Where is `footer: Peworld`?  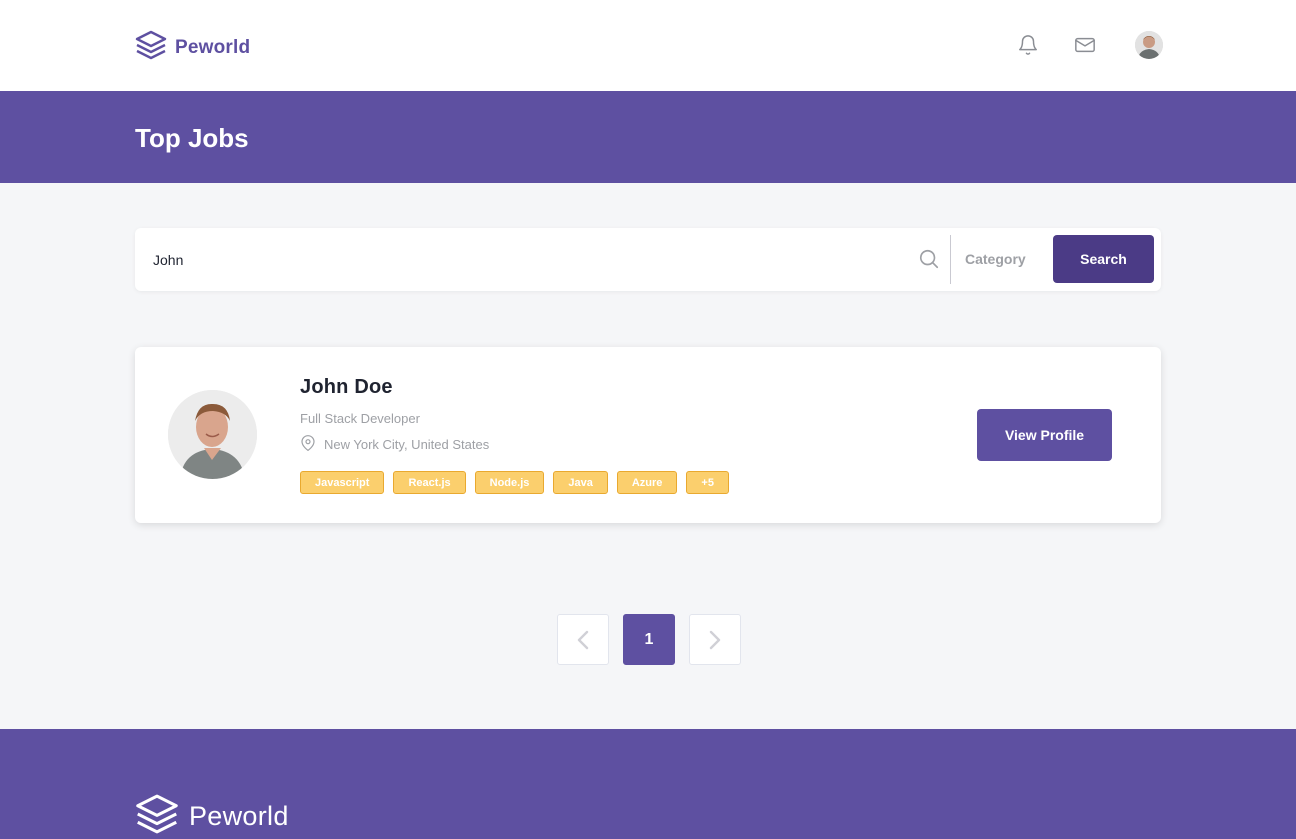
footer: Peworld is located at coordinates (648, 784).